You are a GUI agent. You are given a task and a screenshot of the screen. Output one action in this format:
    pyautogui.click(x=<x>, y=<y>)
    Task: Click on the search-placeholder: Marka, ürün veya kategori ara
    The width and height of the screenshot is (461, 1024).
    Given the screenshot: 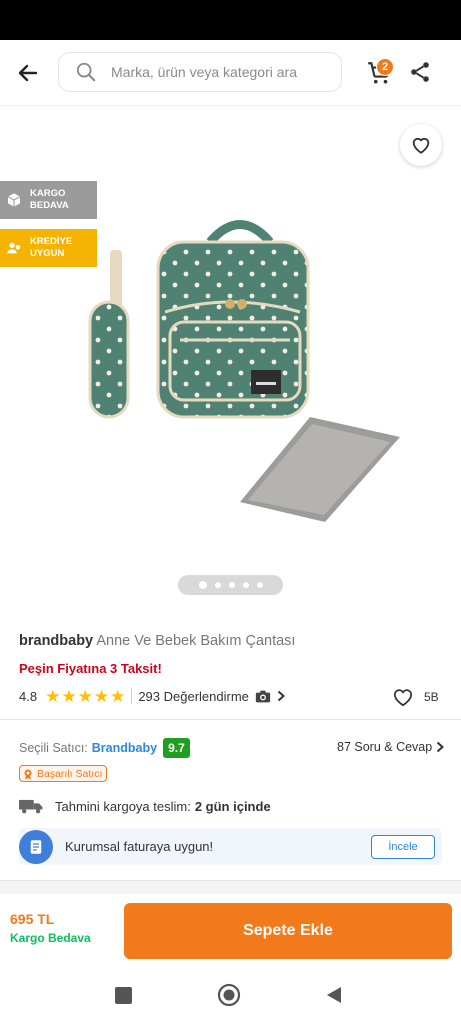 What is the action you would take?
    pyautogui.click(x=204, y=72)
    